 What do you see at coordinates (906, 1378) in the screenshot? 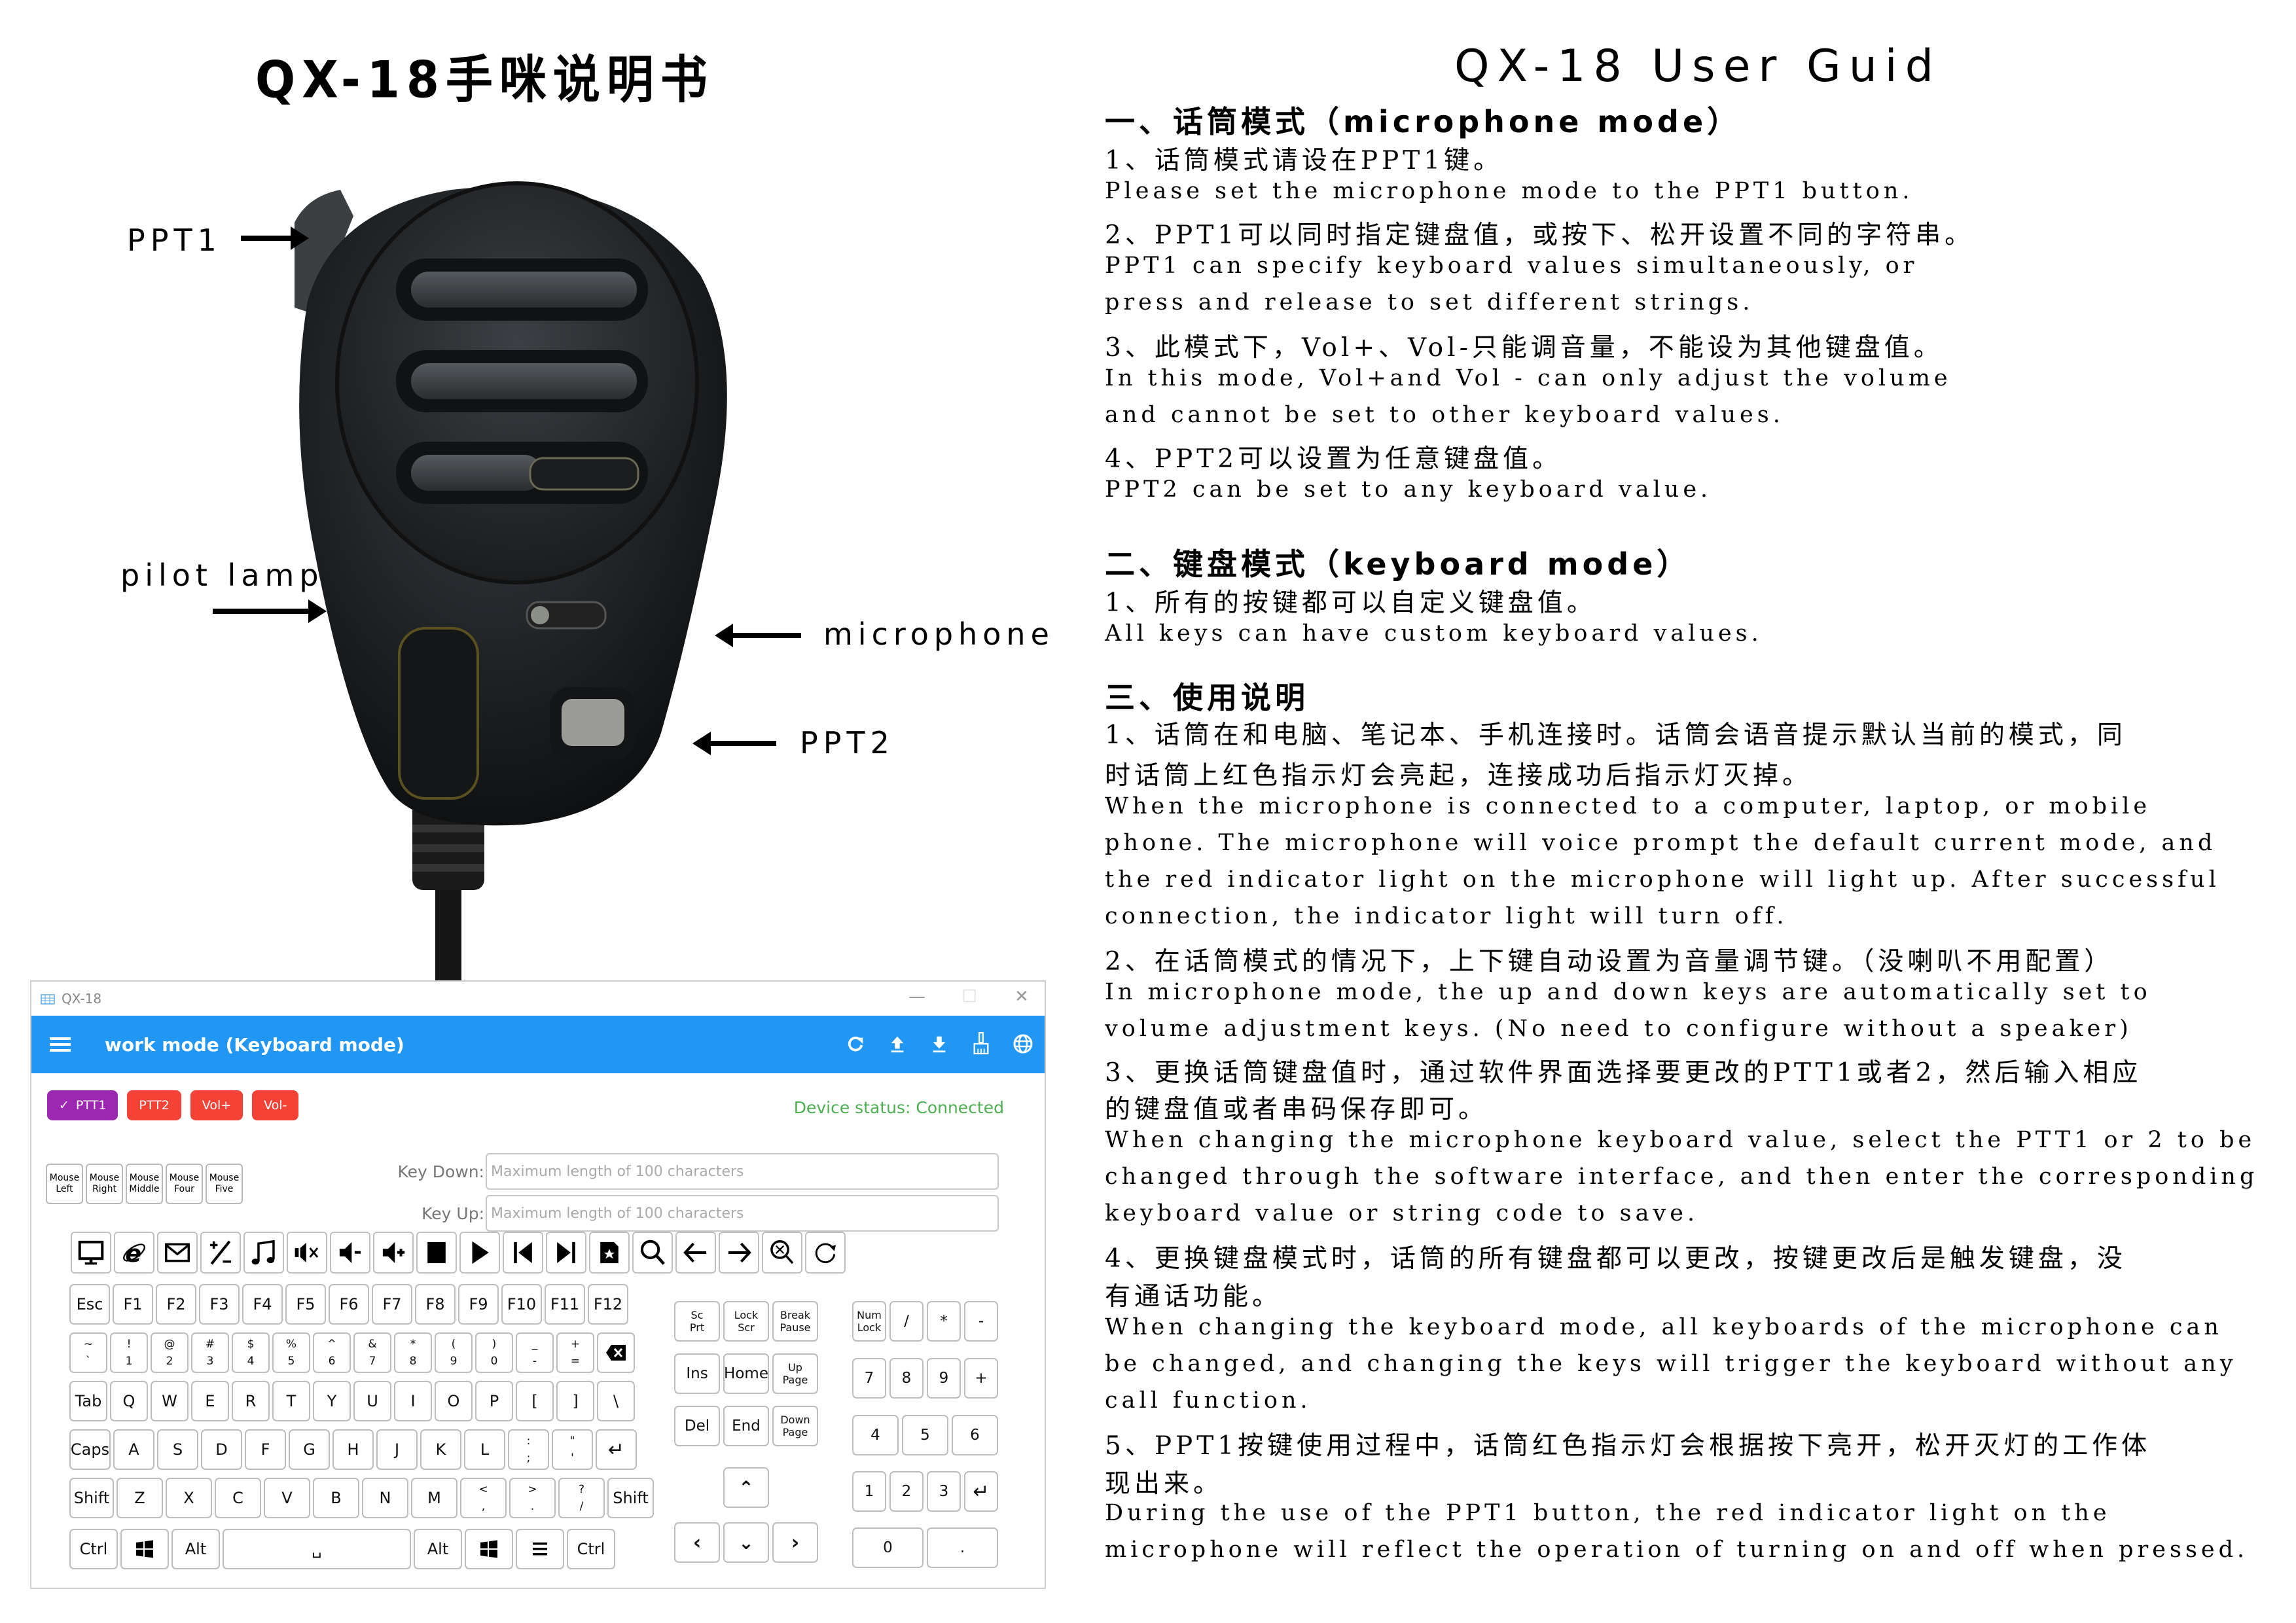
I see `key-num-8: 8` at bounding box center [906, 1378].